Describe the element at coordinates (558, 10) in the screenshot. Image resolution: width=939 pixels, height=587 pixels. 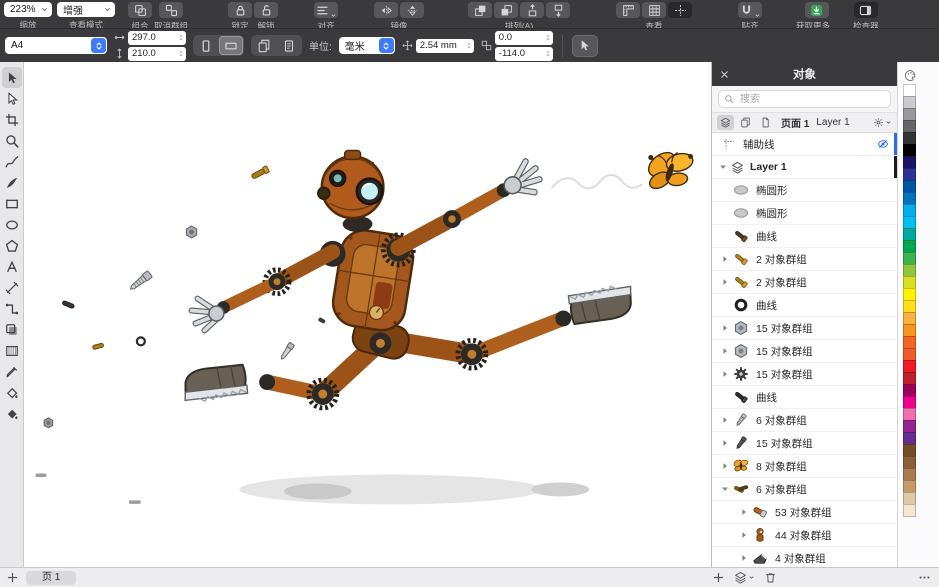
I see `order-backward-button` at that location.